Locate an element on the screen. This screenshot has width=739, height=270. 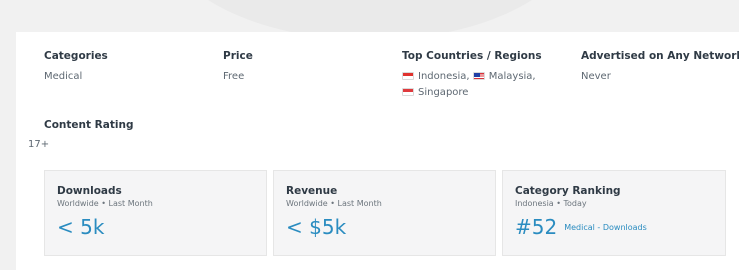
malaysia-flag-icon is located at coordinates (478, 76).